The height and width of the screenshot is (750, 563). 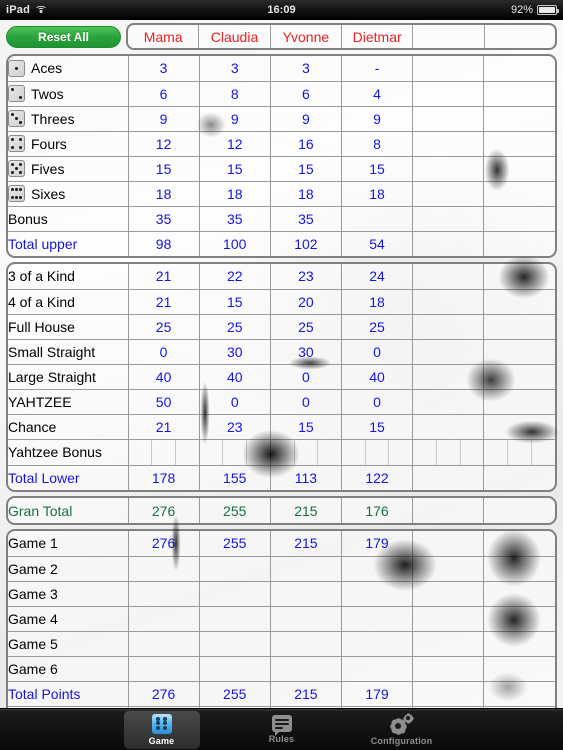 What do you see at coordinates (164, 94) in the screenshot?
I see `score-cell: 6` at bounding box center [164, 94].